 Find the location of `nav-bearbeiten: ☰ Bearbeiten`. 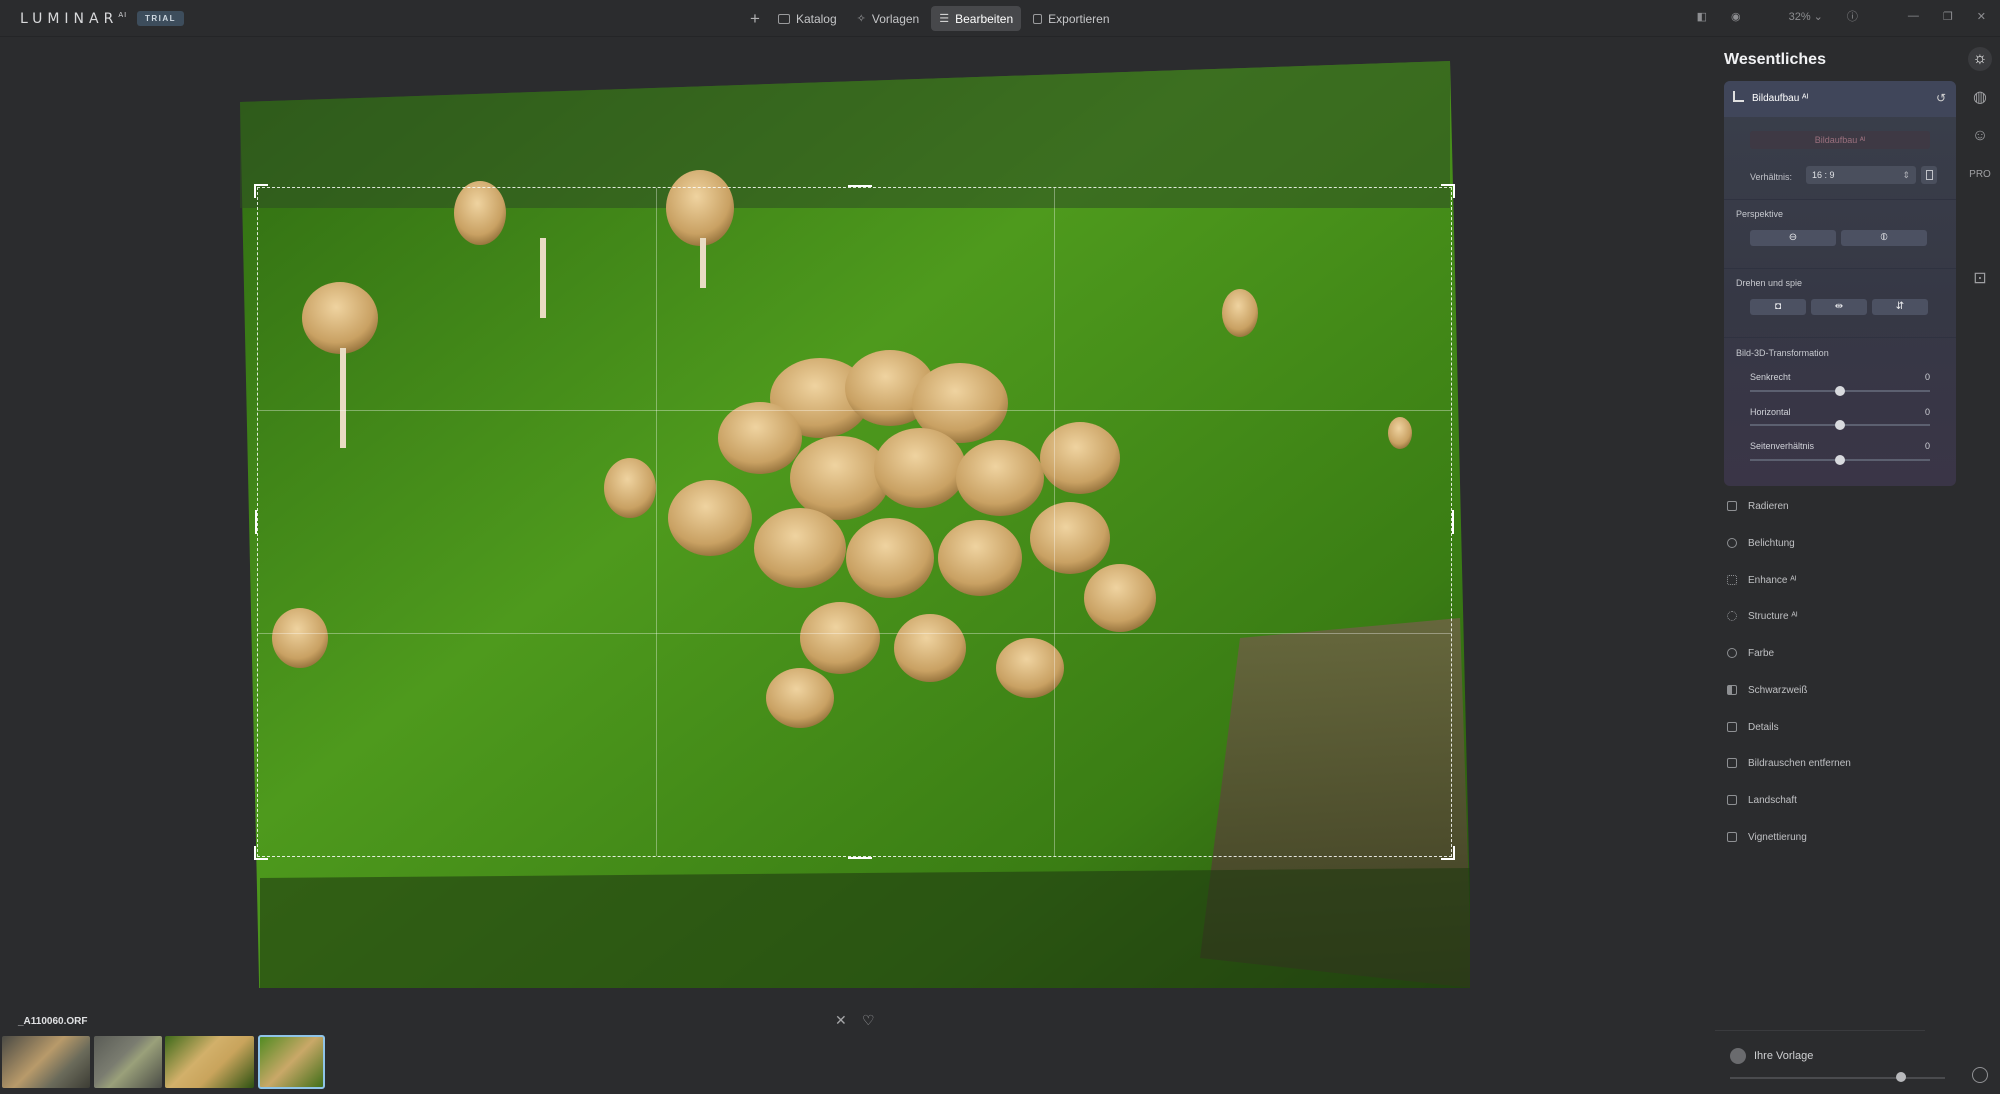

nav-bearbeiten: ☰ Bearbeiten is located at coordinates (976, 18).